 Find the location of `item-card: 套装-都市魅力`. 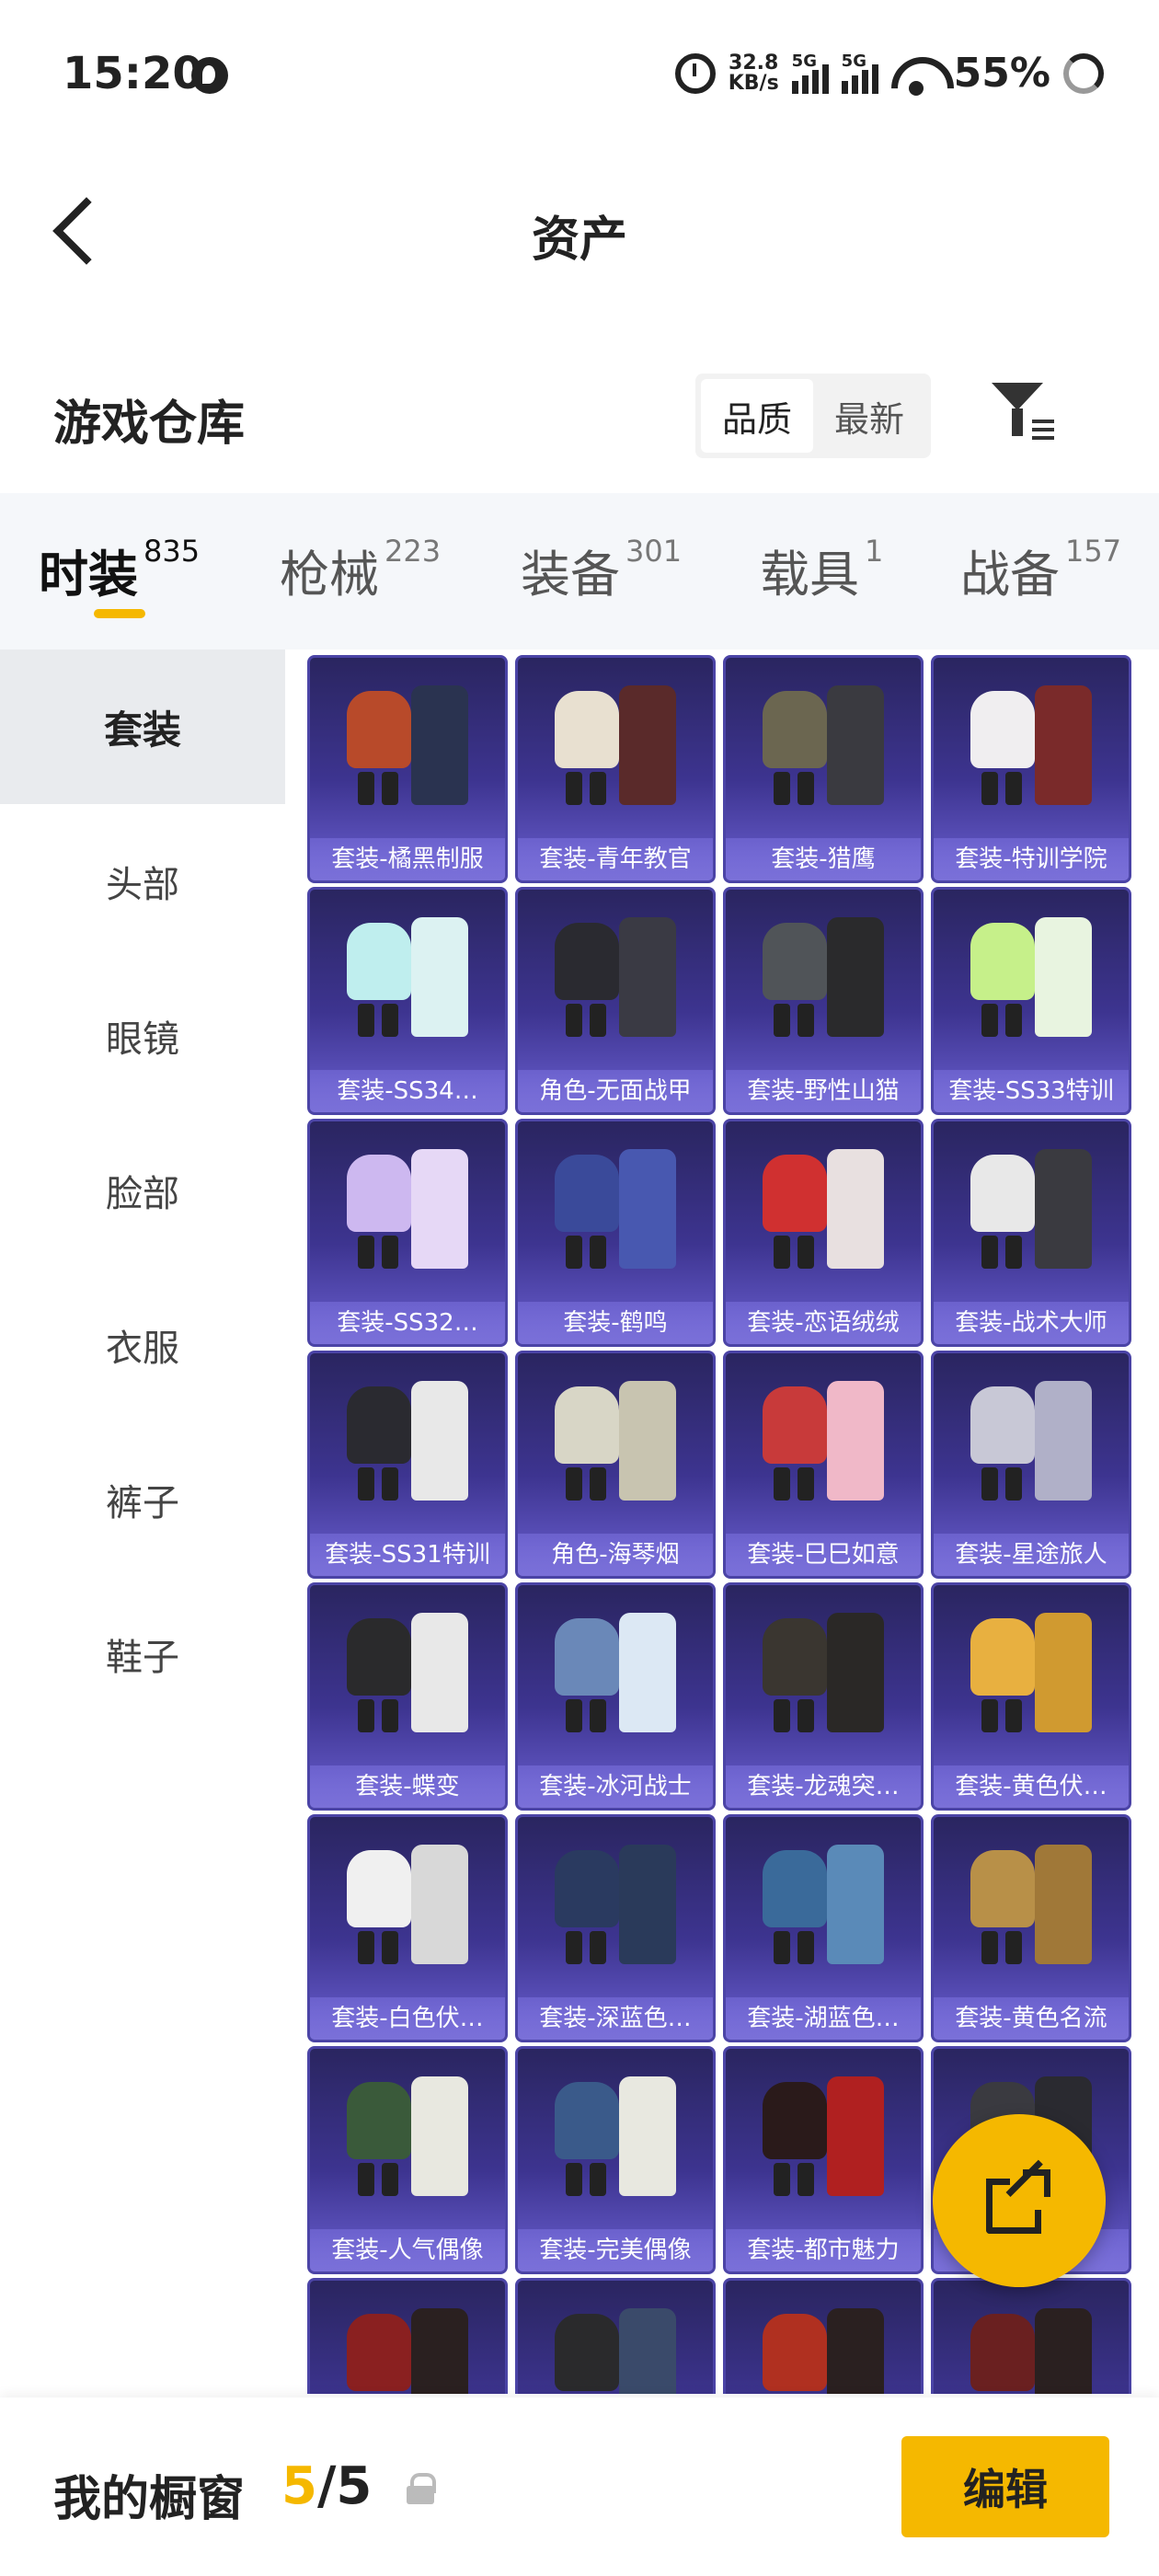

item-card: 套装-都市魅力 is located at coordinates (823, 2160).